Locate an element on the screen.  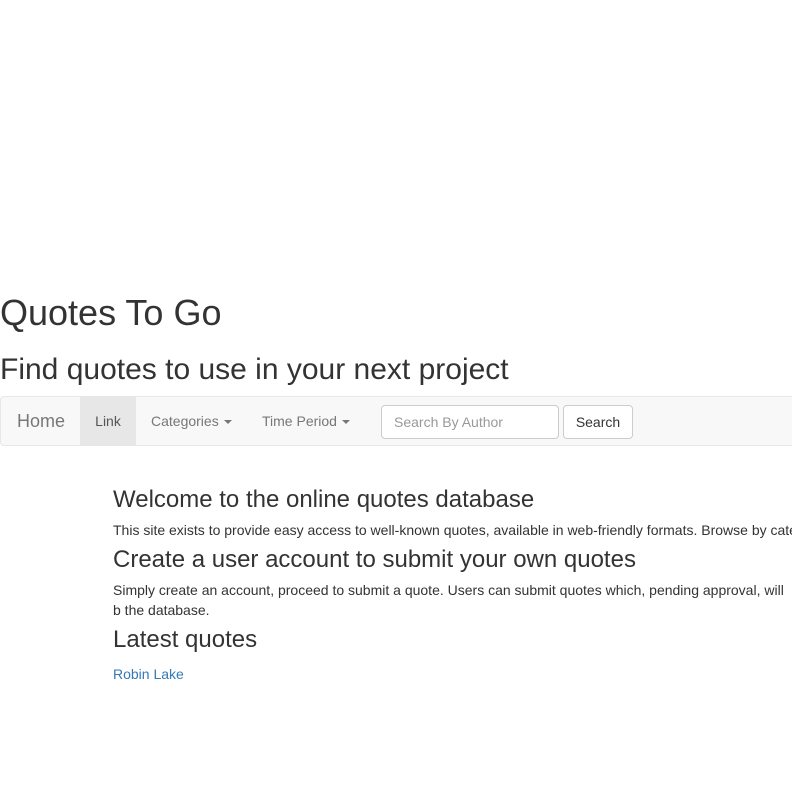
nav-dropdown-time-period-label: Time Period is located at coordinates (299, 421).